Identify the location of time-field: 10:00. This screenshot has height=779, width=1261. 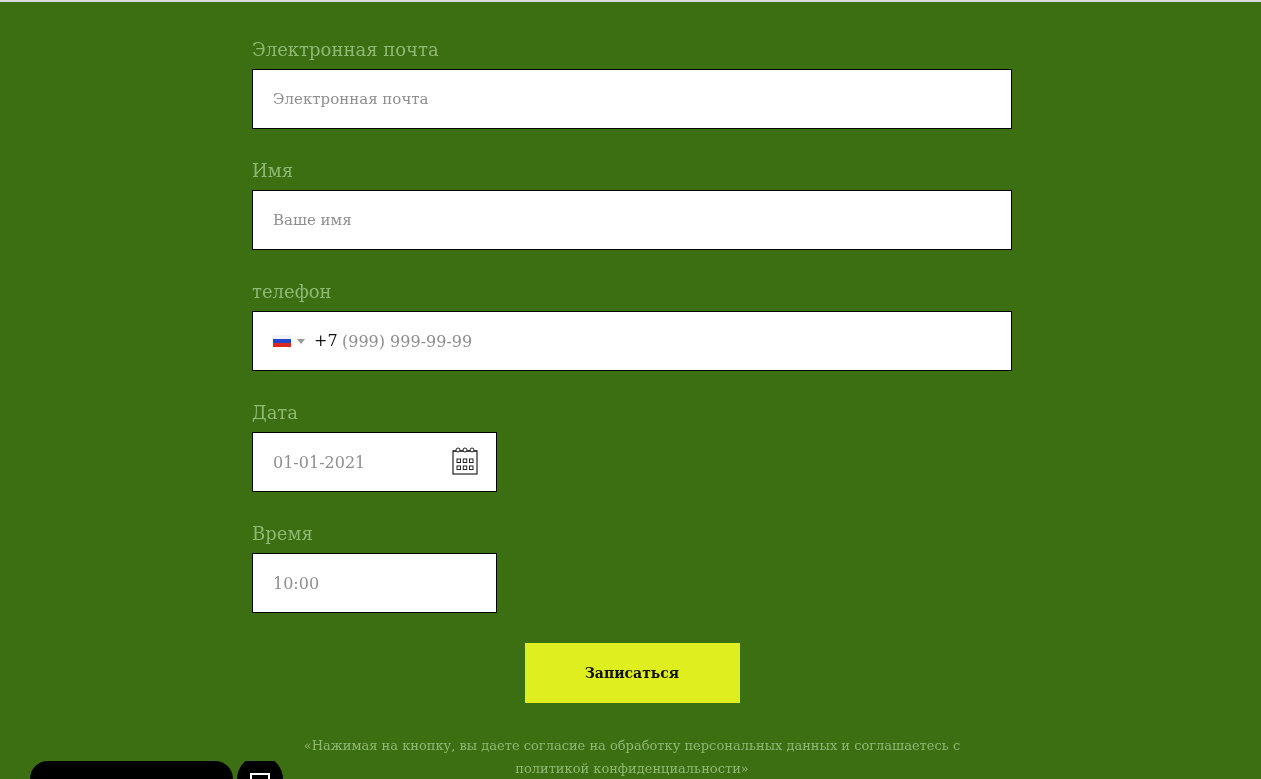
(374, 583).